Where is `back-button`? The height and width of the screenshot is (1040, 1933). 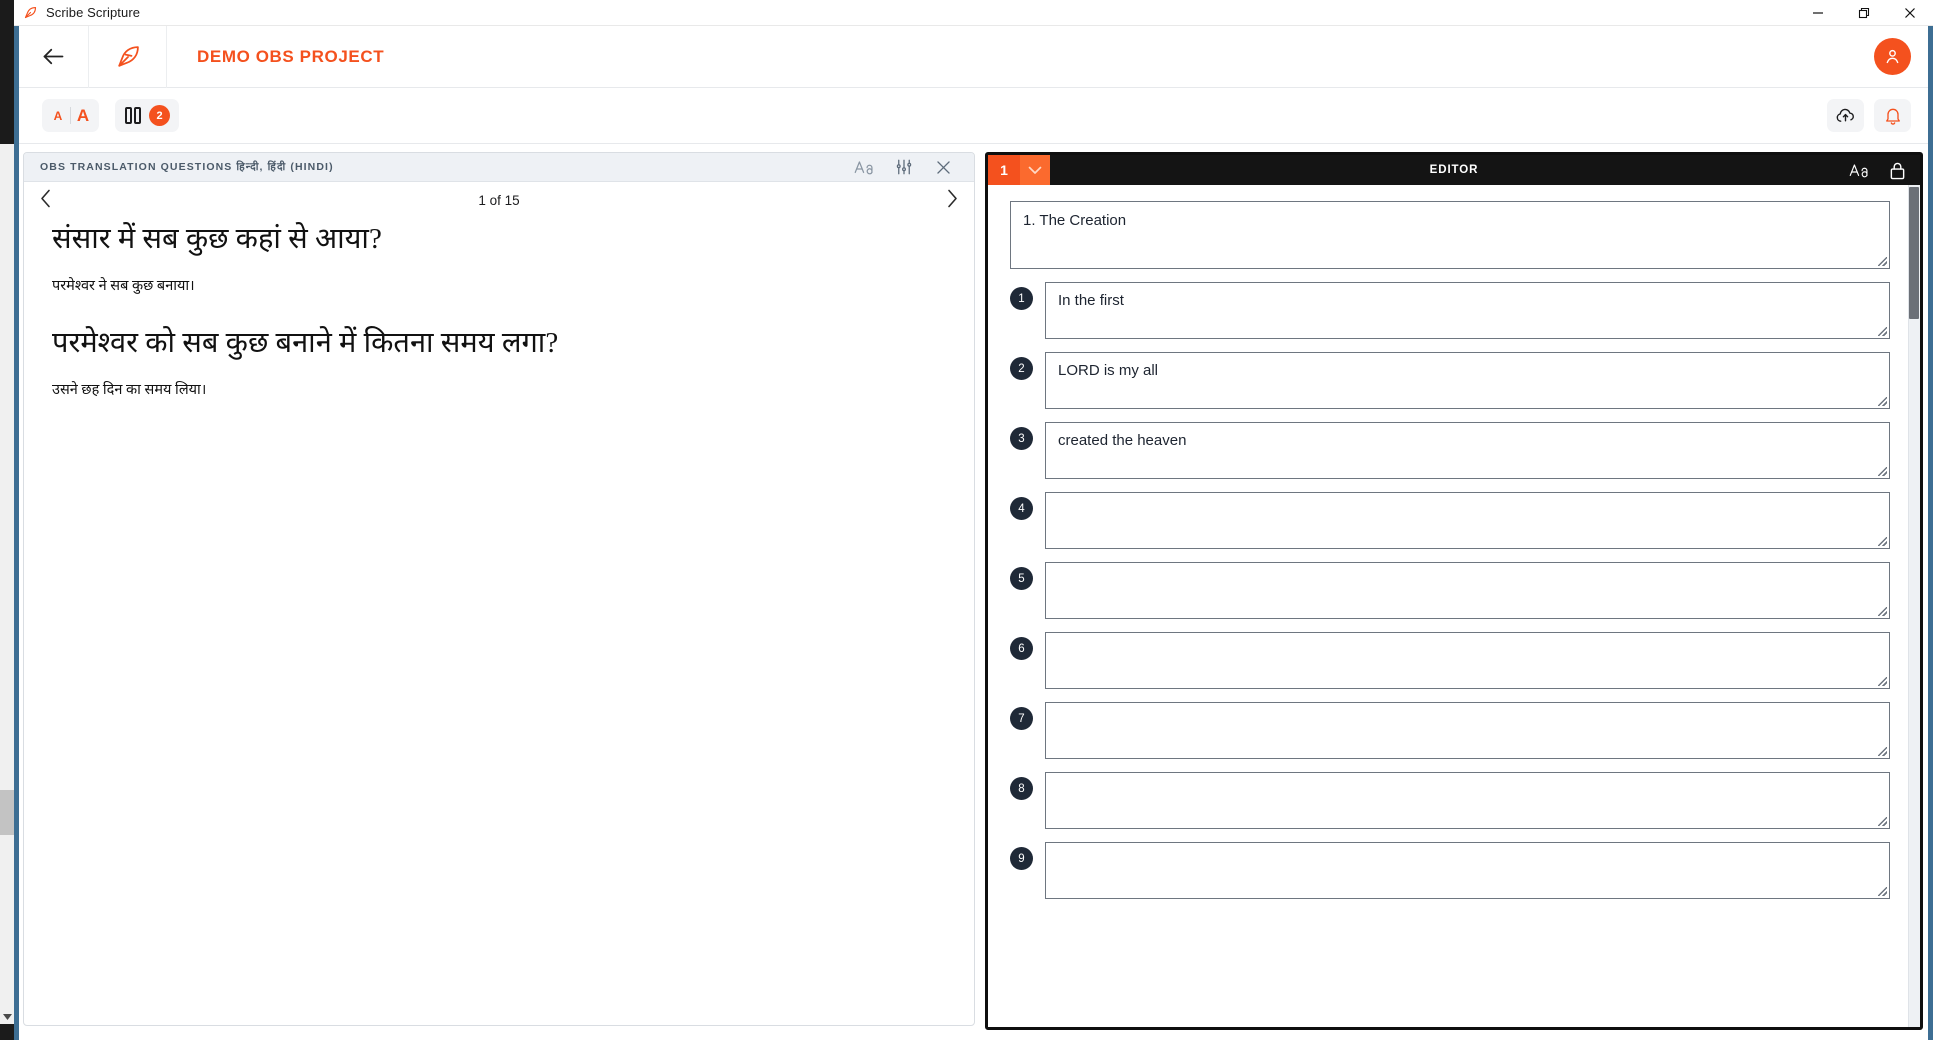 back-button is located at coordinates (54, 56).